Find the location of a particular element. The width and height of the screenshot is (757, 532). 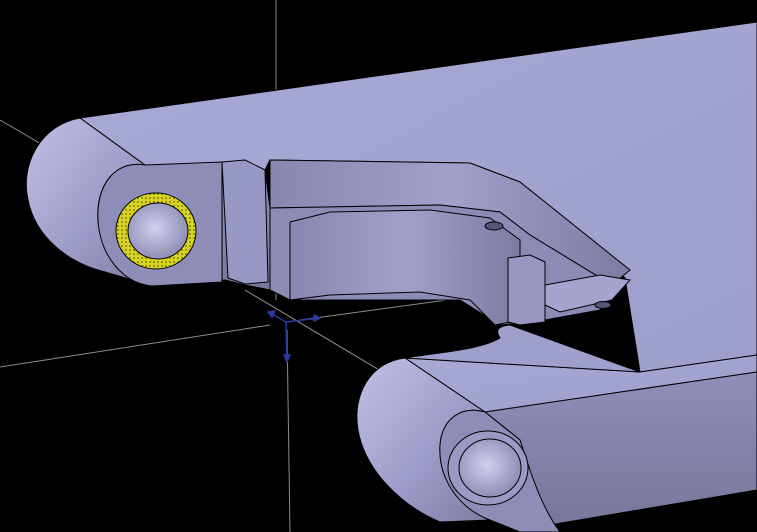

z-axis-arrow-icon is located at coordinates (287, 359).